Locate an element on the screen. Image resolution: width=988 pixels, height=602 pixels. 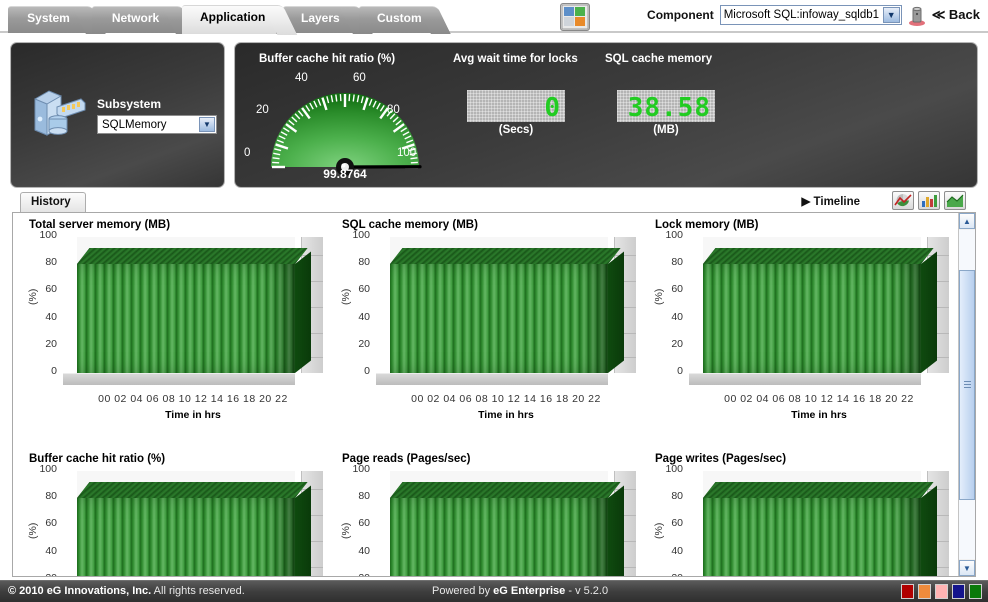
pie-chart-icon is located at coordinates (903, 200).